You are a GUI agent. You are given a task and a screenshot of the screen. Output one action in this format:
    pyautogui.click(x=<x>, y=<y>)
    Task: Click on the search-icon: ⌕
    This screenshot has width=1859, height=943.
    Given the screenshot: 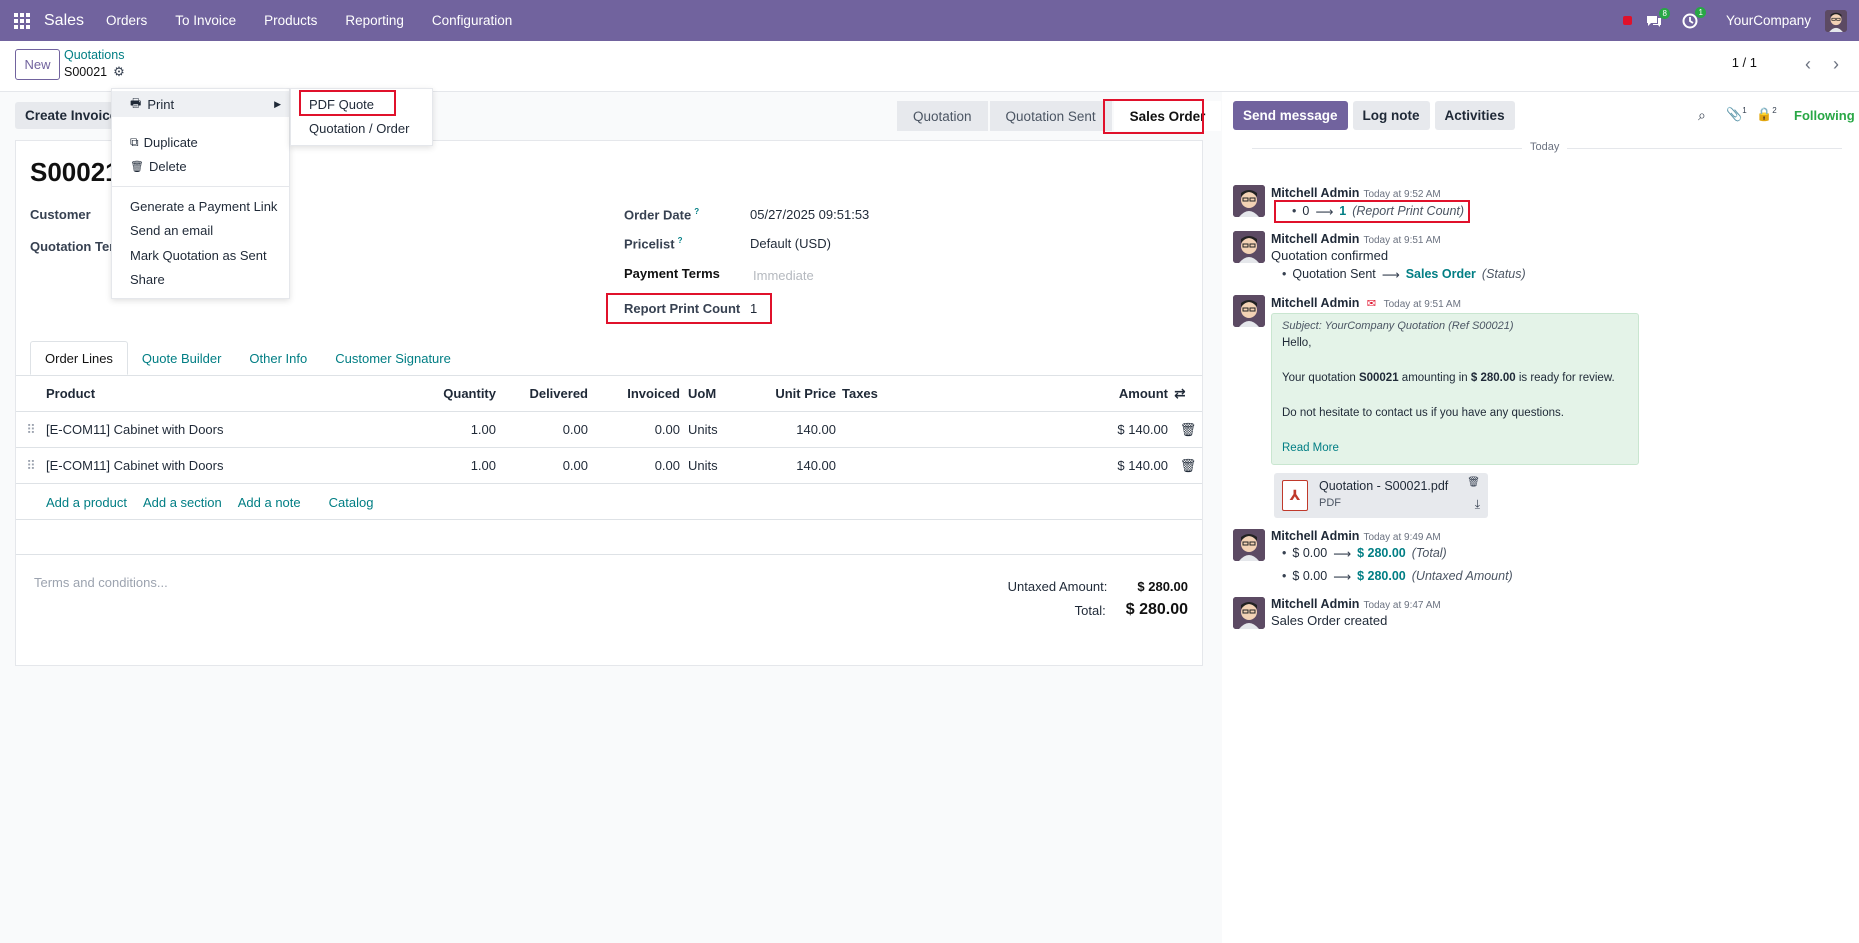 What is the action you would take?
    pyautogui.click(x=1702, y=115)
    